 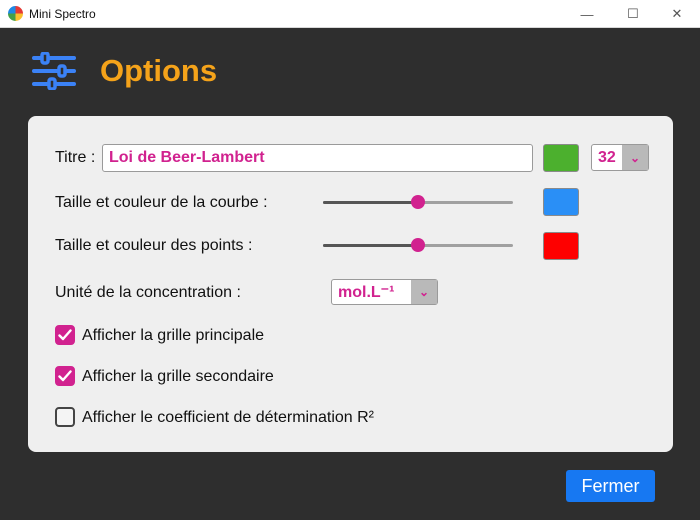 I want to click on window-title: Mini Spectro, so click(x=62, y=14).